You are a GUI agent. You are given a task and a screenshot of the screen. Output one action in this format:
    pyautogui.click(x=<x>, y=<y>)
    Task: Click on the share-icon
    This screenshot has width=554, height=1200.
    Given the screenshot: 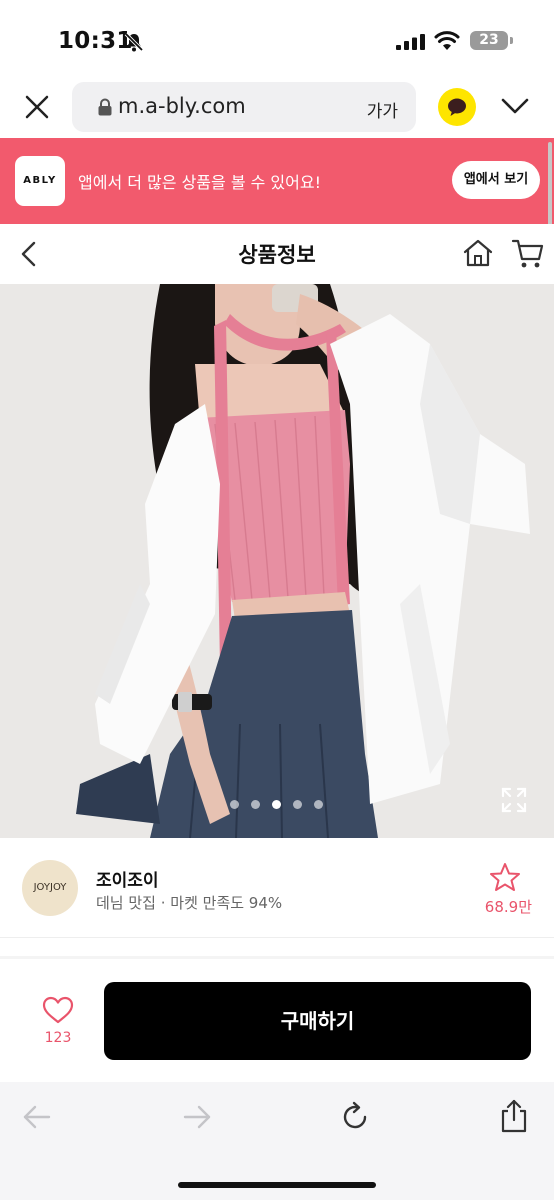 What is the action you would take?
    pyautogui.click(x=514, y=1116)
    